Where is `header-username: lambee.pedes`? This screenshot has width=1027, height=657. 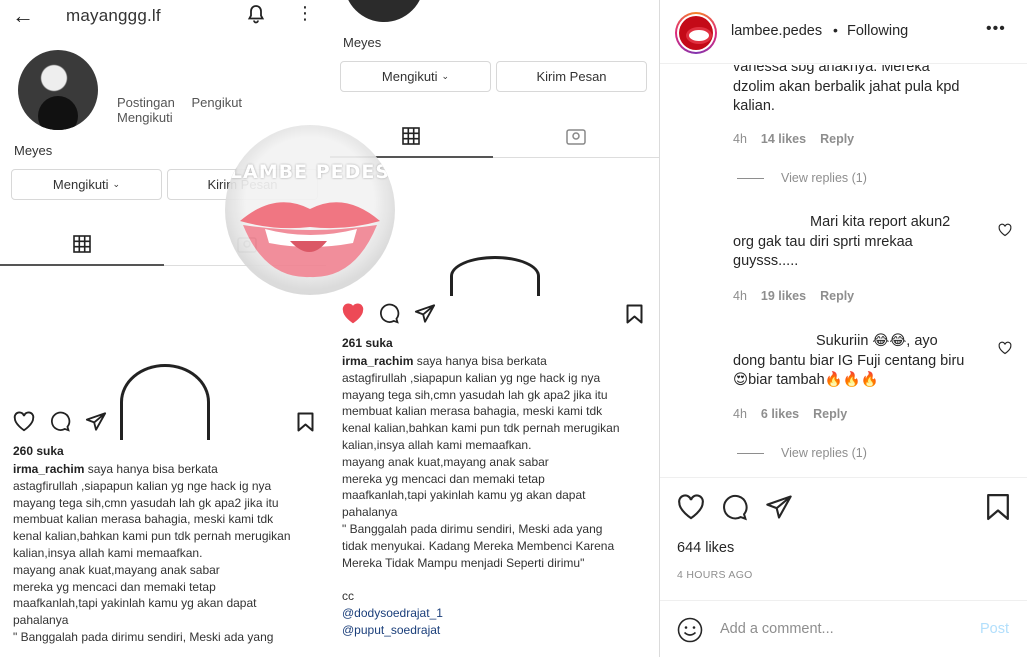
header-username: lambee.pedes is located at coordinates (776, 31).